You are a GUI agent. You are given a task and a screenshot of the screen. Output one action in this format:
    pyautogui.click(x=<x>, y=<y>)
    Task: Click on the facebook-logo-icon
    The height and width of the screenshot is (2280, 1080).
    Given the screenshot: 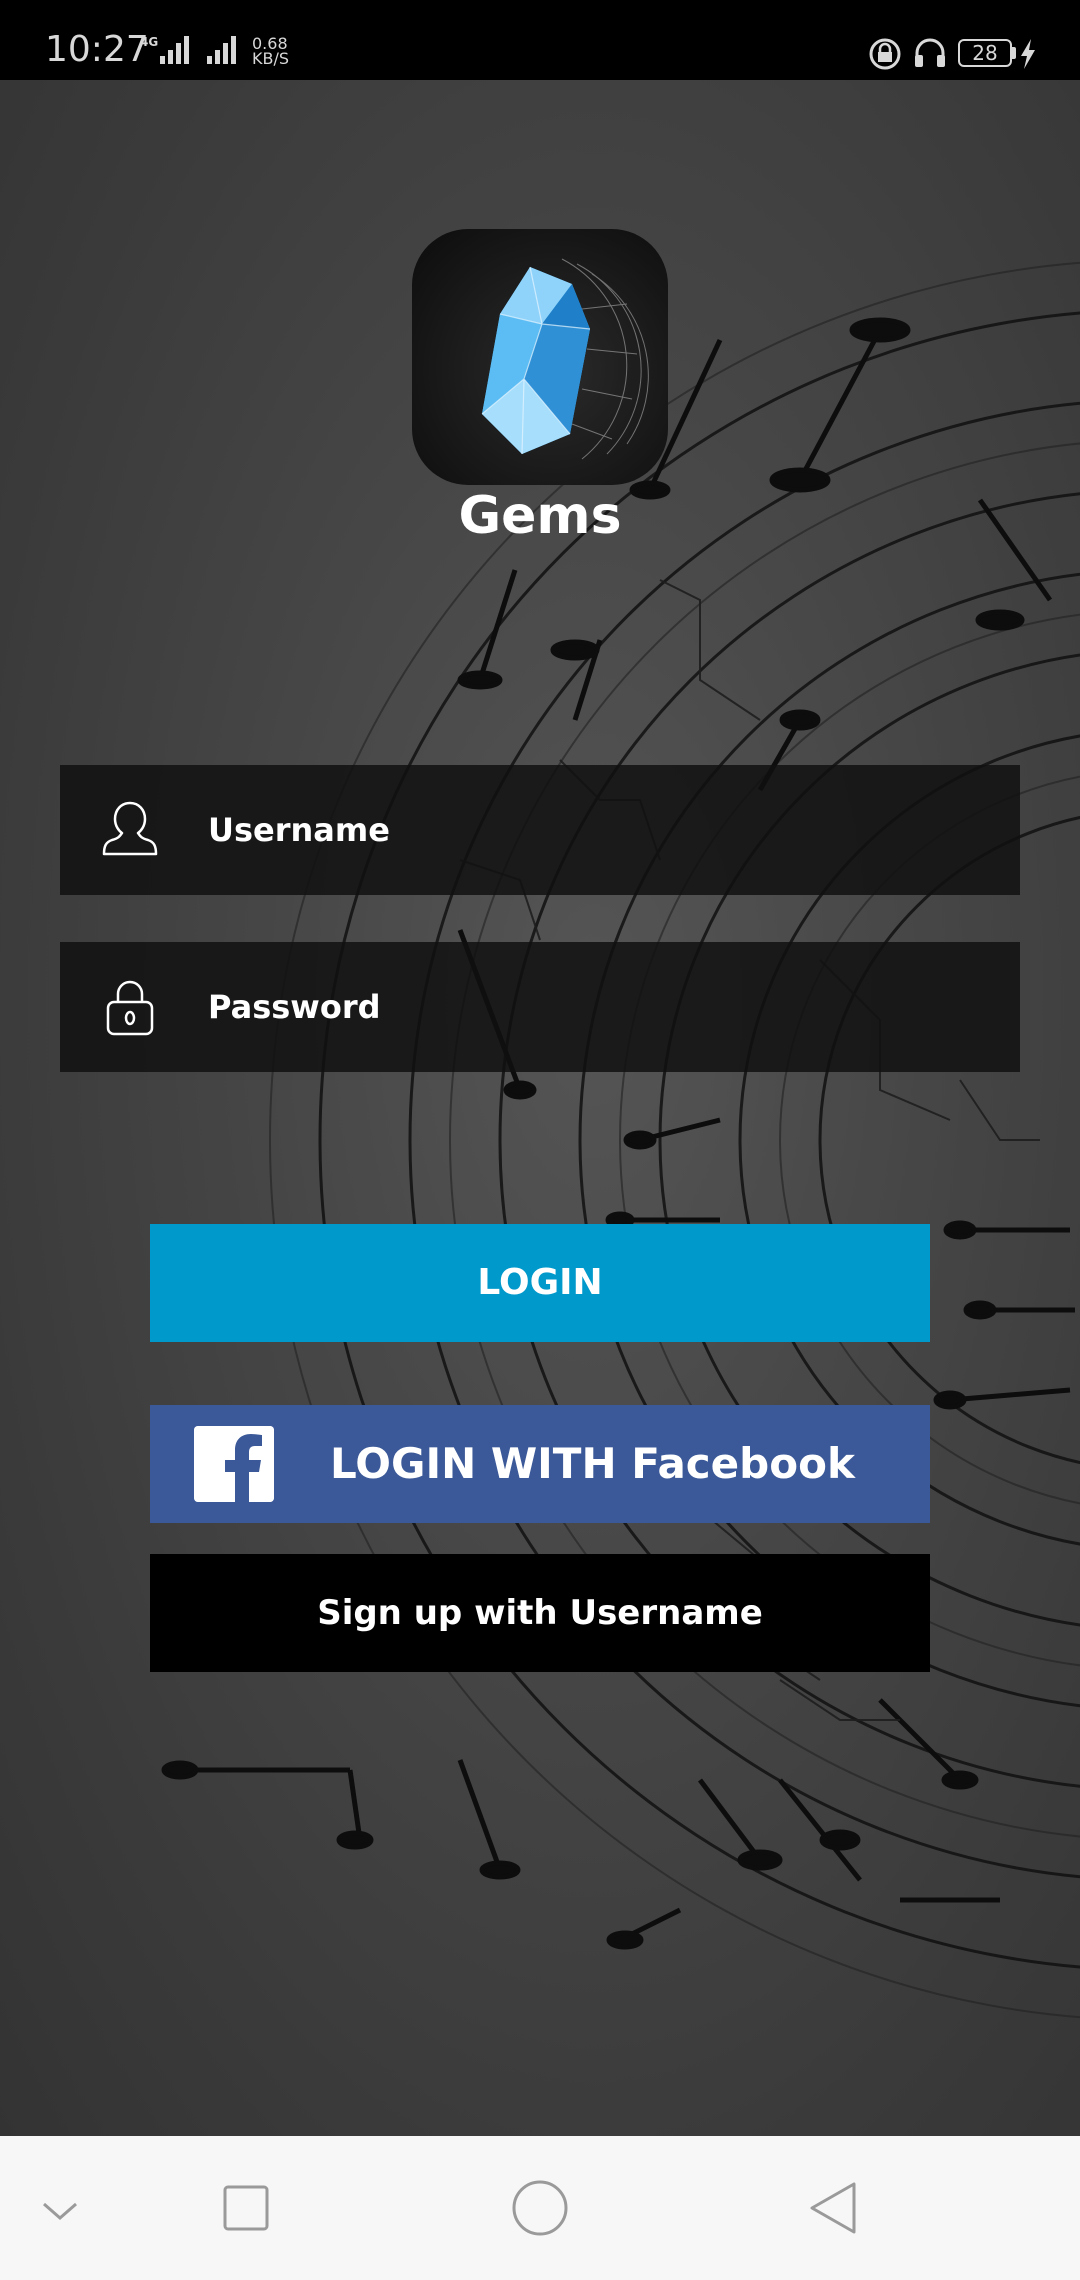 What is the action you would take?
    pyautogui.click(x=234, y=1464)
    